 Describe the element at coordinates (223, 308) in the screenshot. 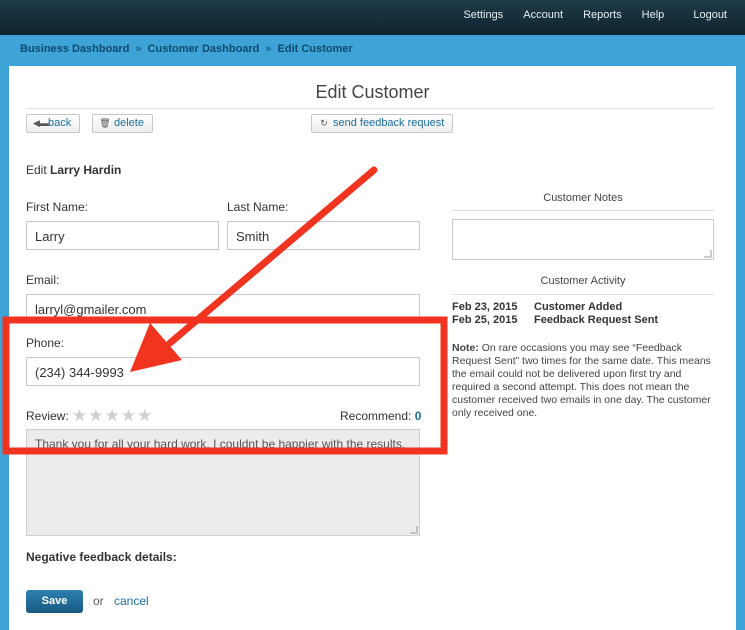

I see `email-field: larryl@gmailer.com` at that location.